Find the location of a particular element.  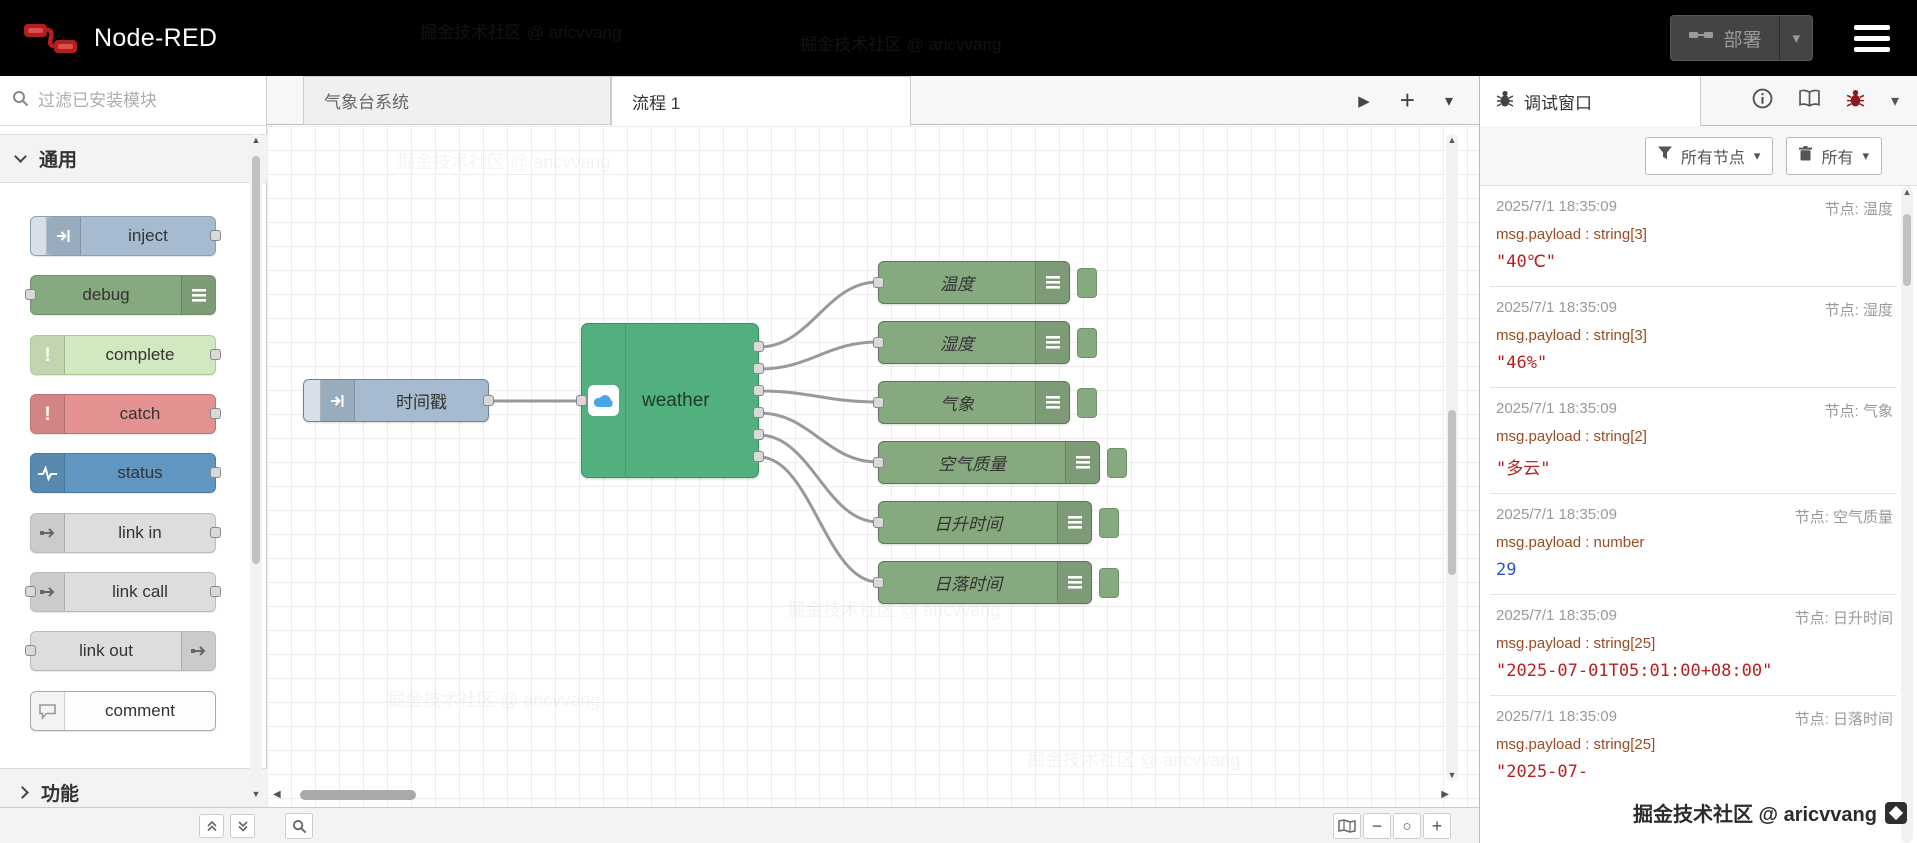

flow-node-debug-sunset: 日落时间 is located at coordinates (996, 582).